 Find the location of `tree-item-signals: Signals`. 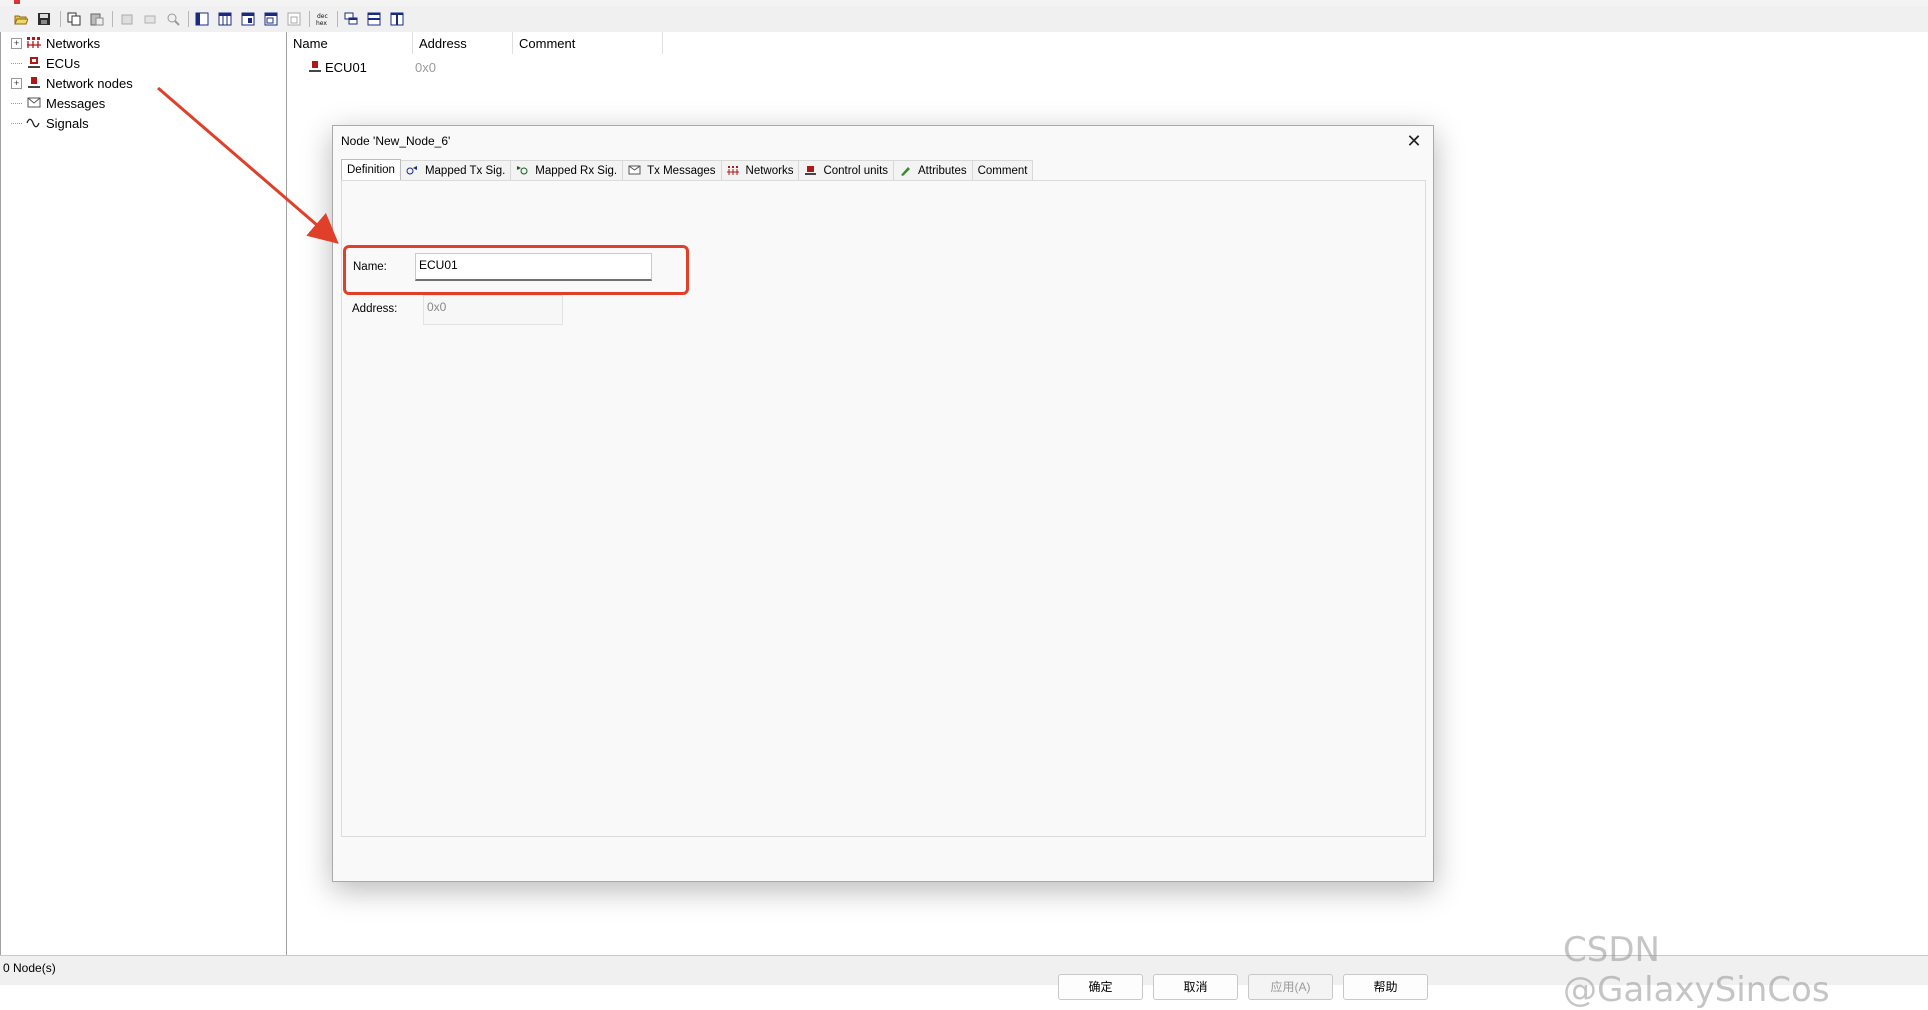

tree-item-signals: Signals is located at coordinates (50, 123).